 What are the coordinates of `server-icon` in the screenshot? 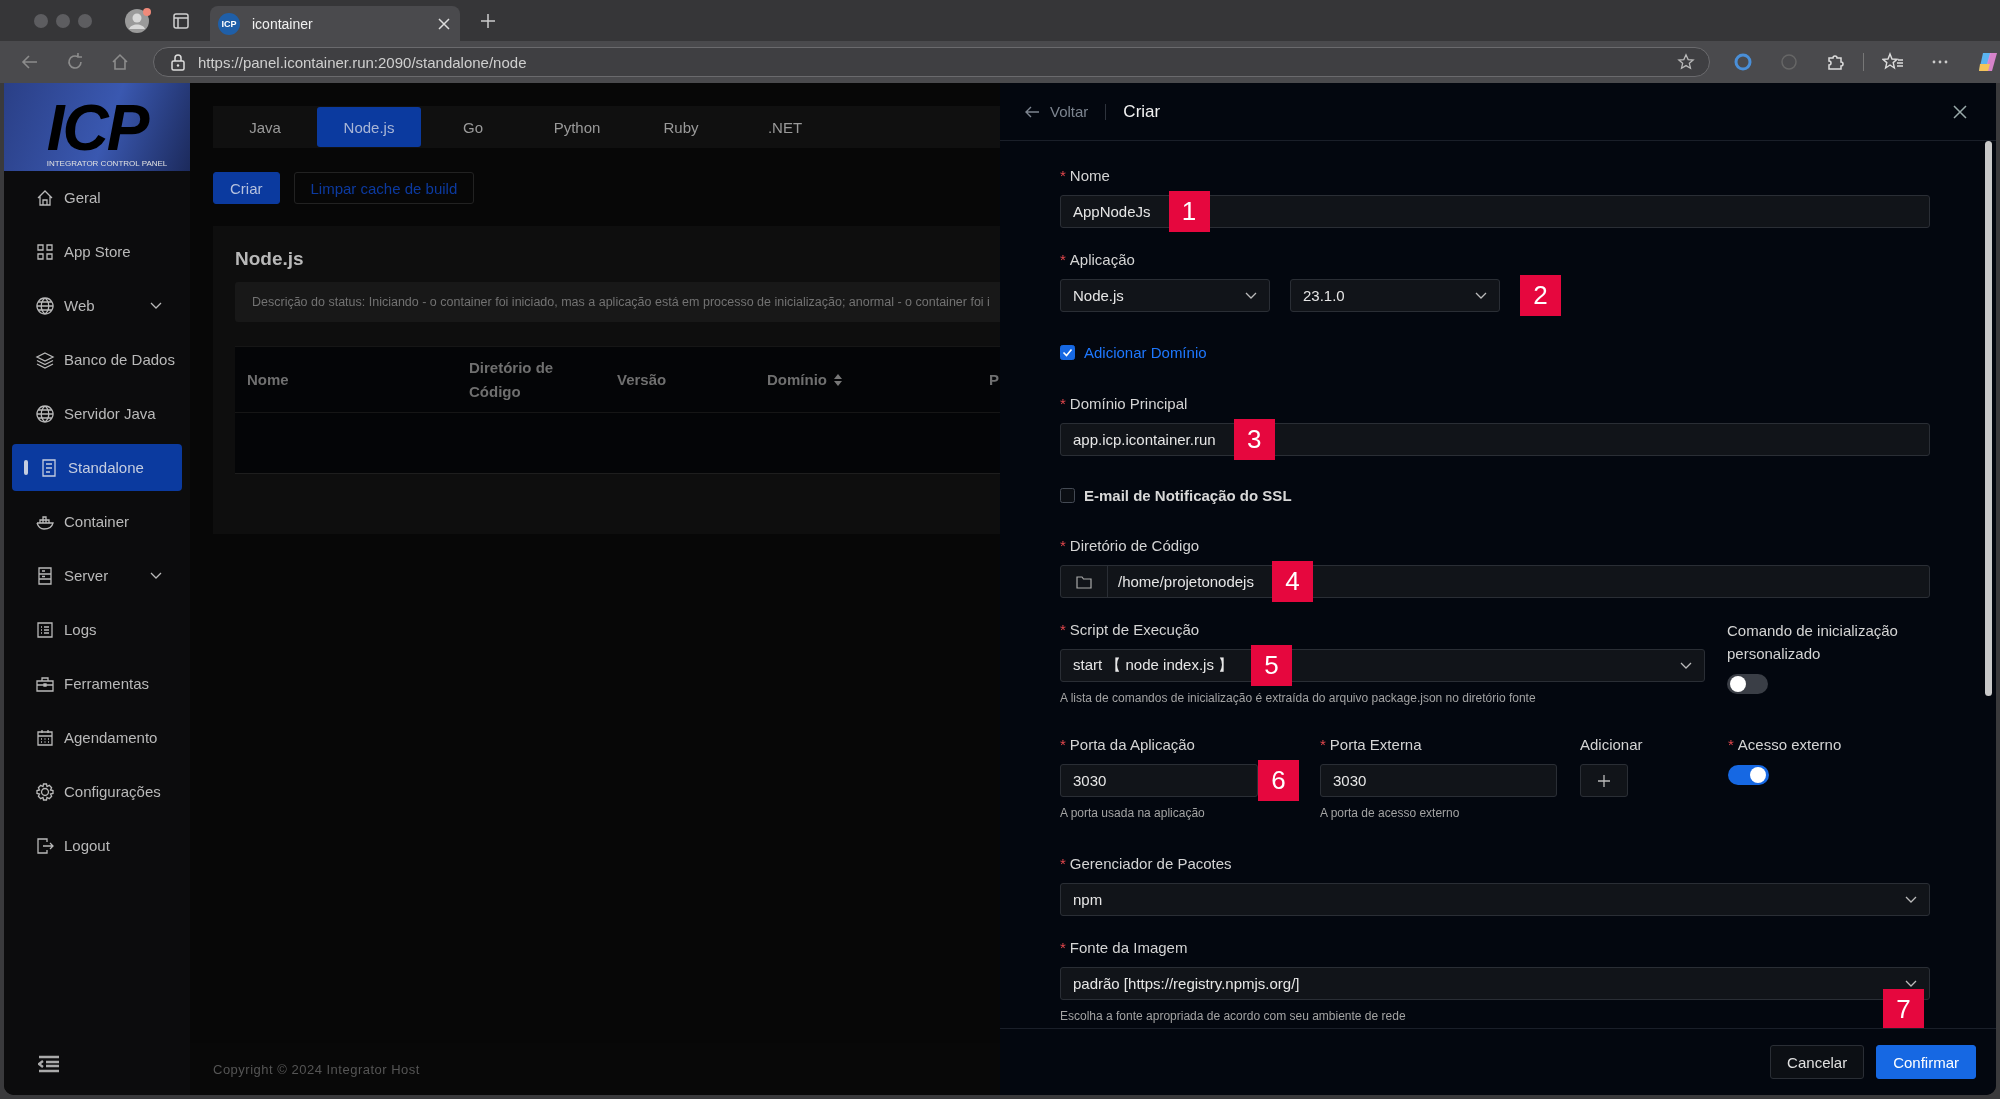 It's located at (45, 575).